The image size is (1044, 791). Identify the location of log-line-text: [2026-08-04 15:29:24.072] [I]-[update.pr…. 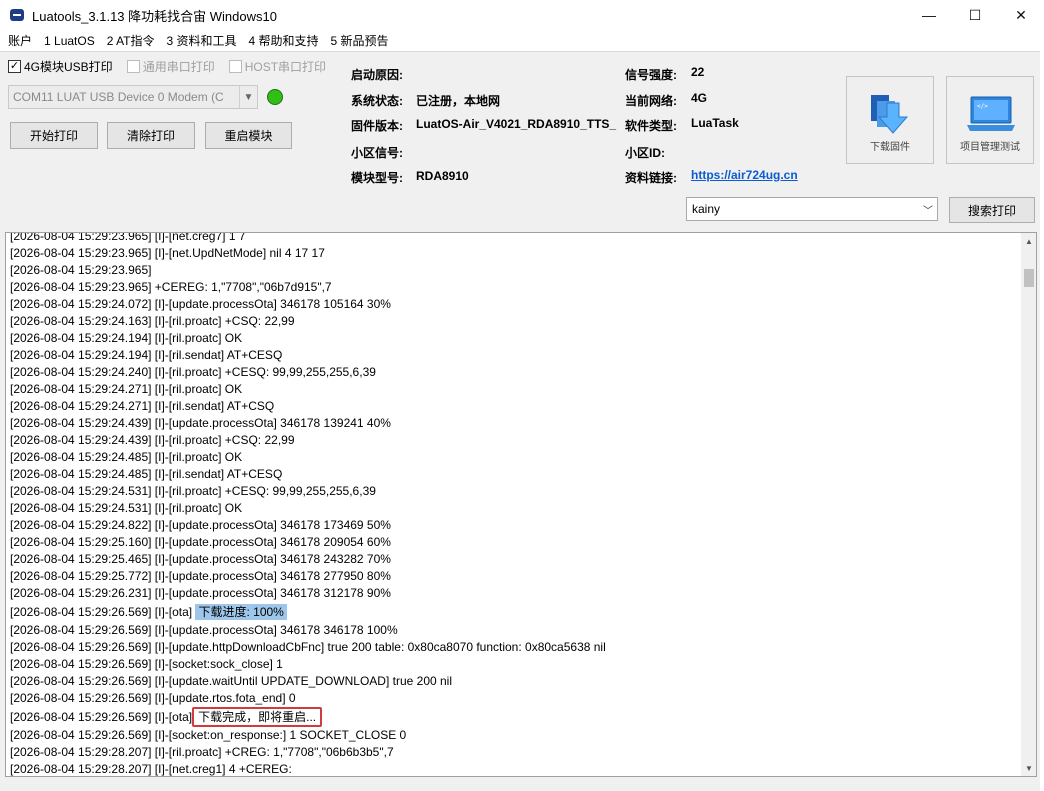
(200, 304).